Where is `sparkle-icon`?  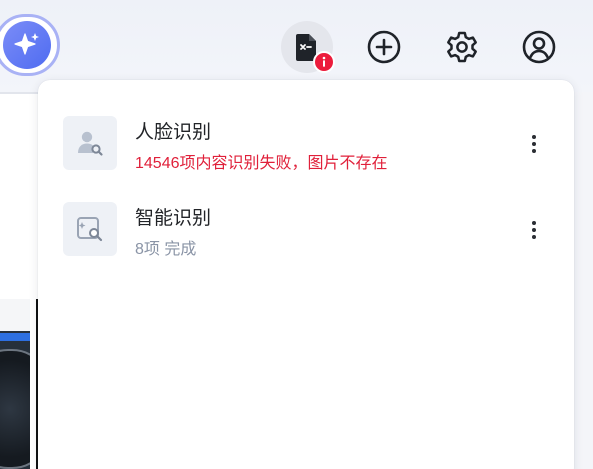 sparkle-icon is located at coordinates (26, 44).